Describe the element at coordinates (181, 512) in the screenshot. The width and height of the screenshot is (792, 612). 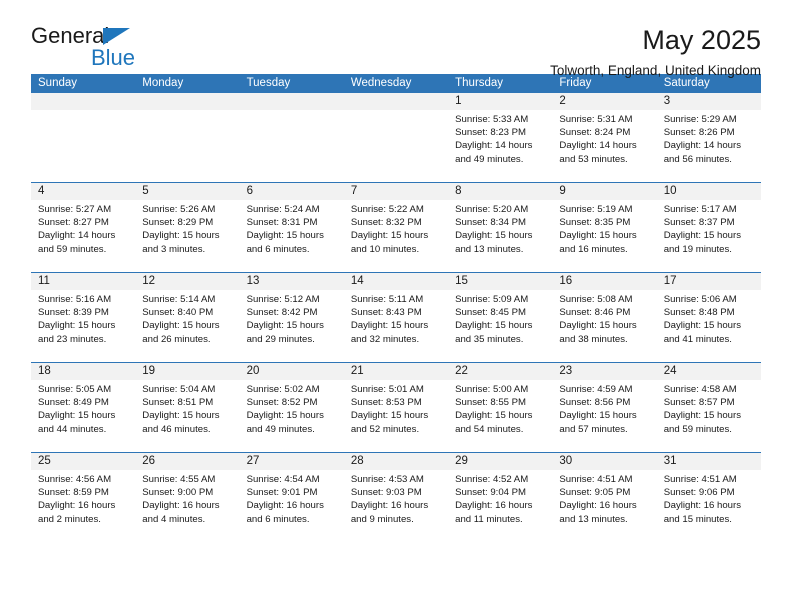
I see `daylight-text: Daylight: 16 hours and 4 minutes.` at that location.